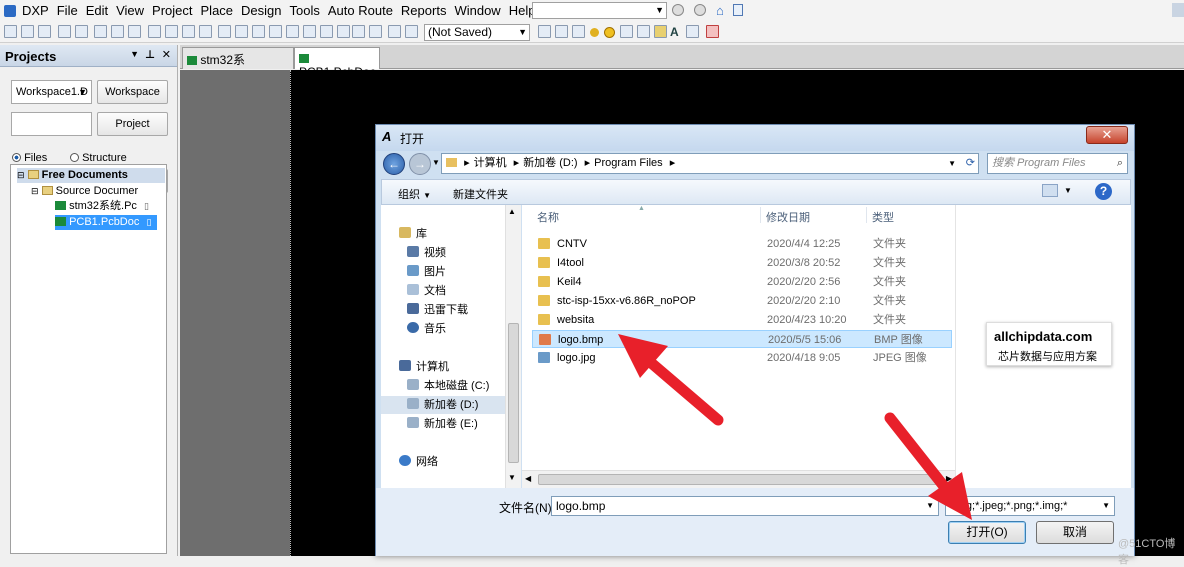 This screenshot has height=567, width=1184. Describe the element at coordinates (795, 427) in the screenshot. I see `annotation-arrows` at that location.